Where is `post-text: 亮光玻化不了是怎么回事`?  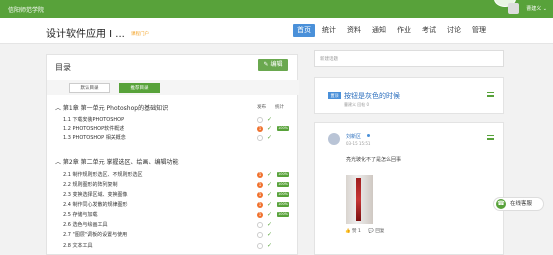
post-text: 亮光玻化不了是怎么回事 is located at coordinates (374, 160).